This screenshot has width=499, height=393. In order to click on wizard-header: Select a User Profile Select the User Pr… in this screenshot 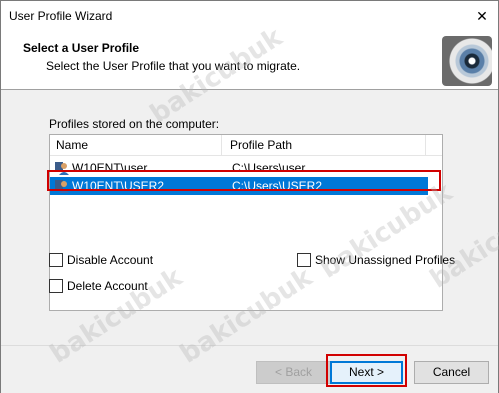, I will do `click(249, 60)`.